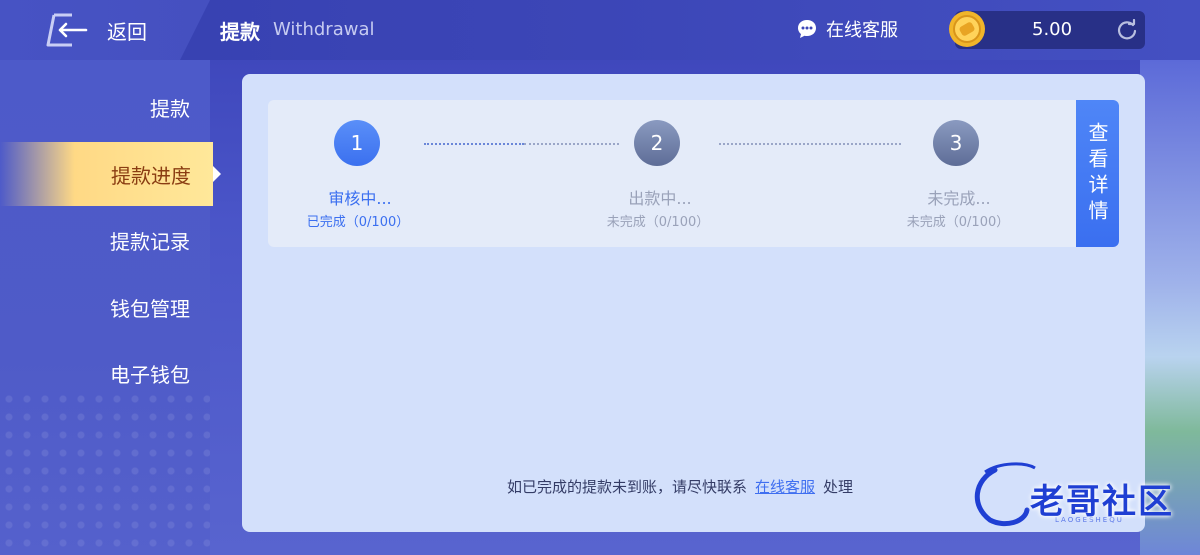  I want to click on active-indicator-arrow, so click(217, 174).